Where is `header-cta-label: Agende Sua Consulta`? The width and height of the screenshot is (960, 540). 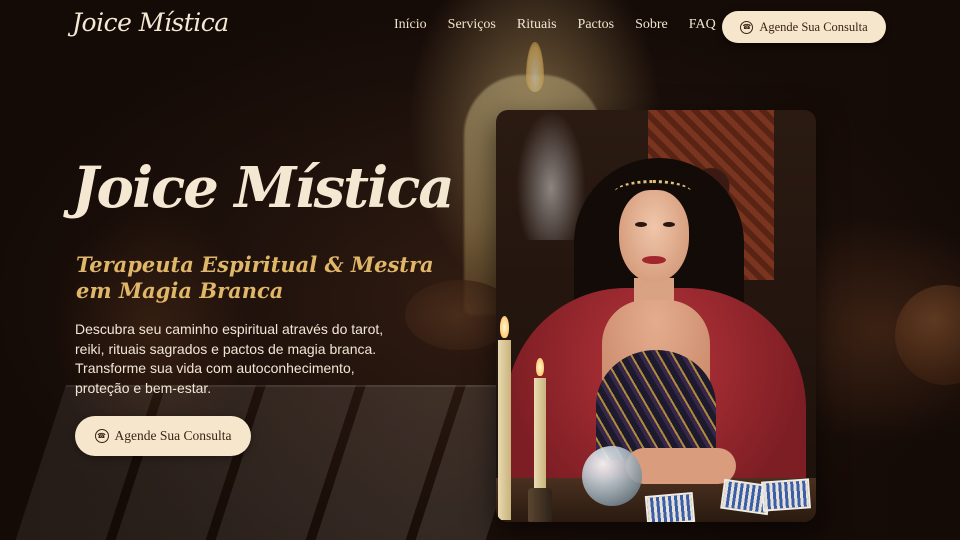
header-cta-label: Agende Sua Consulta is located at coordinates (813, 26).